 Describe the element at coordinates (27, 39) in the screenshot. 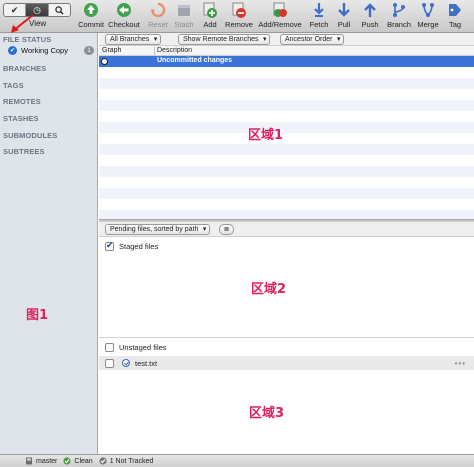

I see `sidebar-header-file-status: FILE STATUS` at that location.